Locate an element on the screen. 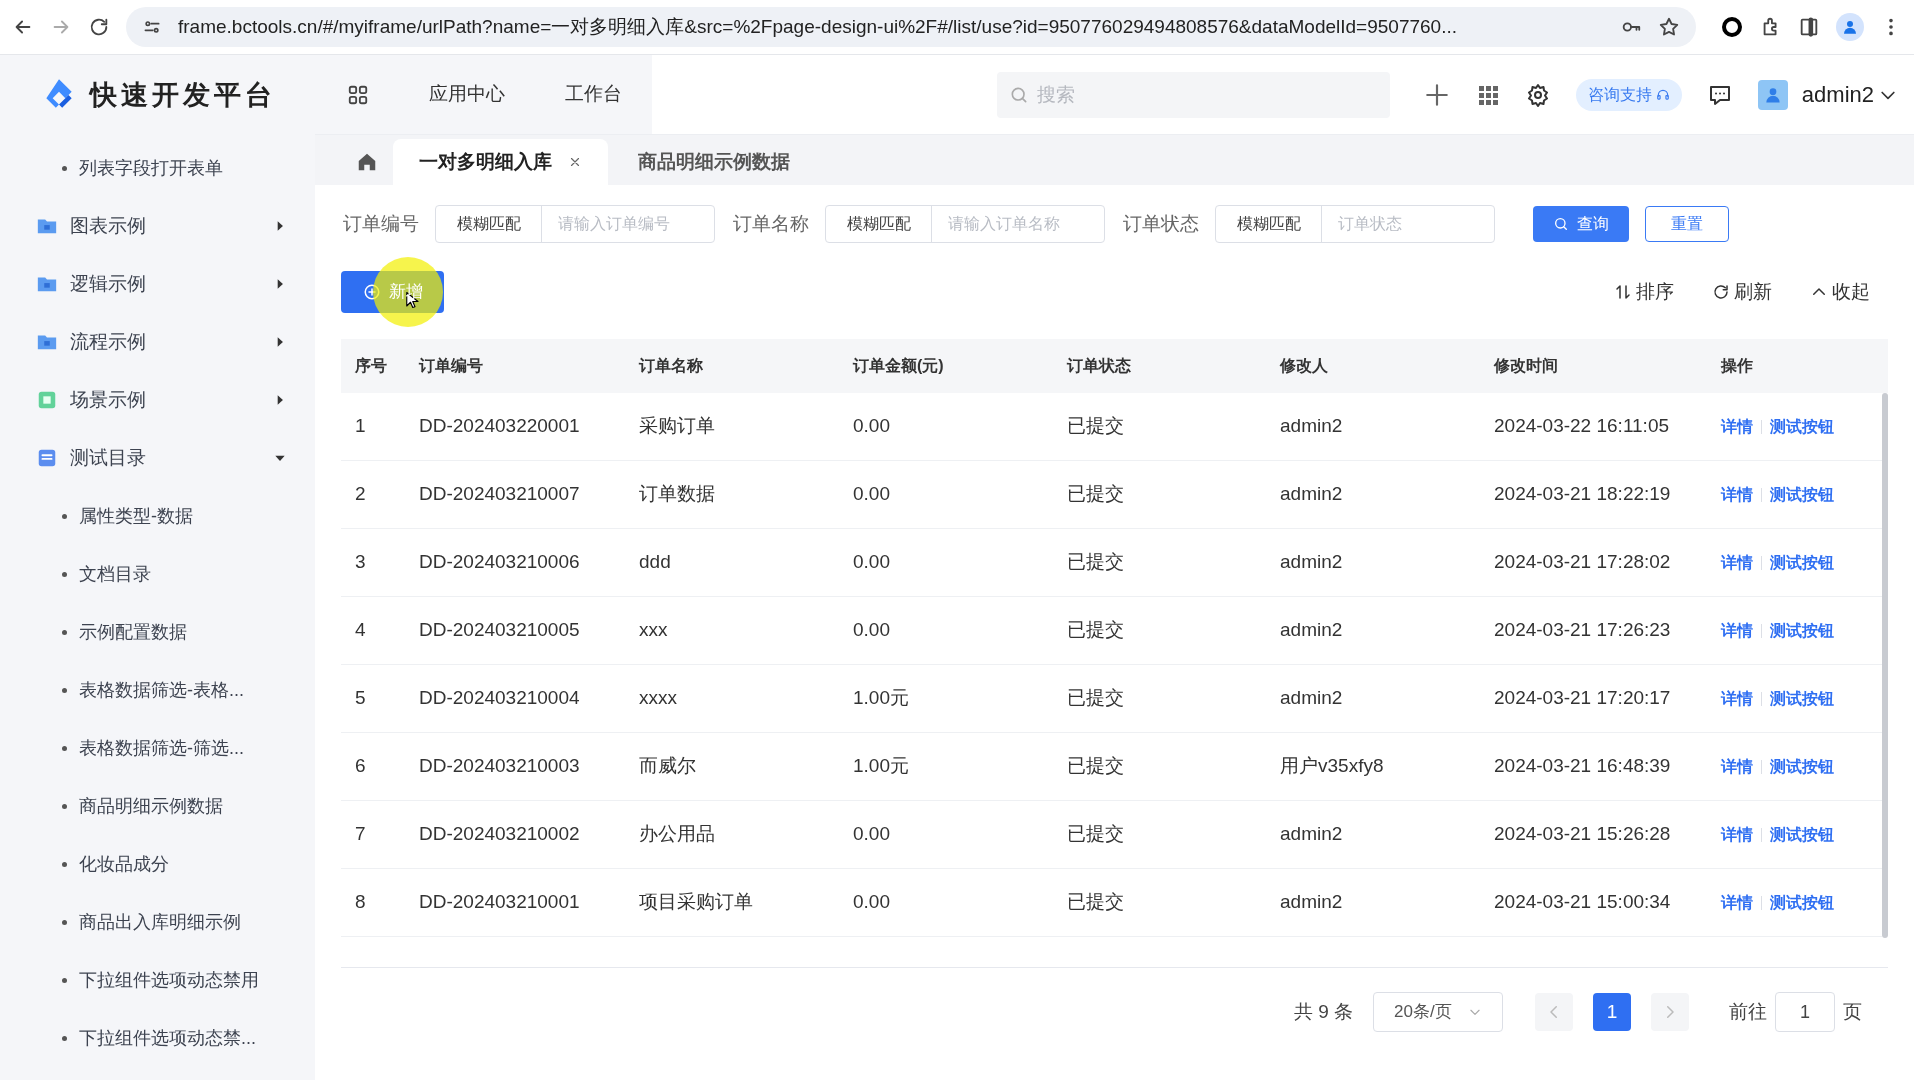 This screenshot has height=1080, width=1914. page-size-select: 20条/页 is located at coordinates (1438, 1012).